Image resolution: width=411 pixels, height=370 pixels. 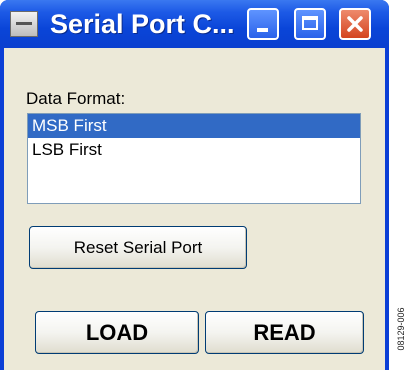 I want to click on close-icon, so click(x=355, y=24).